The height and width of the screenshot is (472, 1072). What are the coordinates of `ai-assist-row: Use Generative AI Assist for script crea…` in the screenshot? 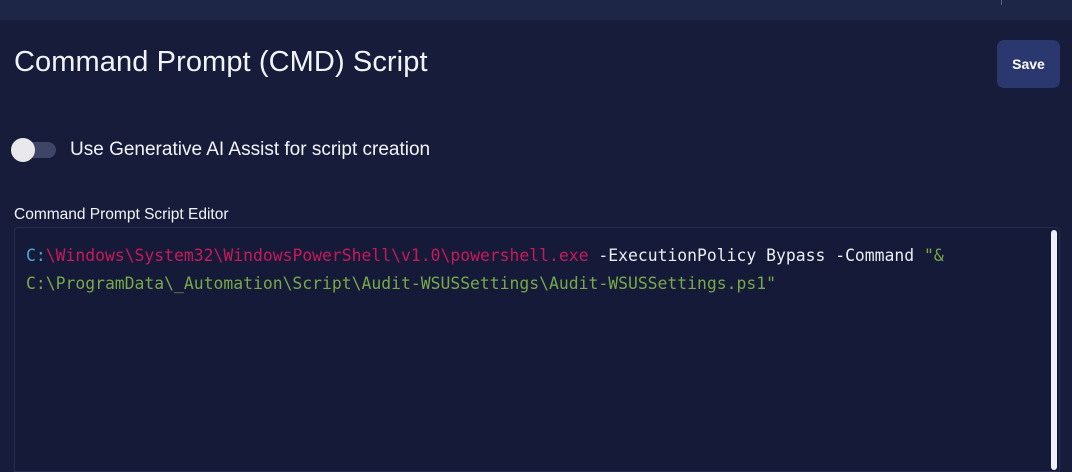 It's located at (220, 150).